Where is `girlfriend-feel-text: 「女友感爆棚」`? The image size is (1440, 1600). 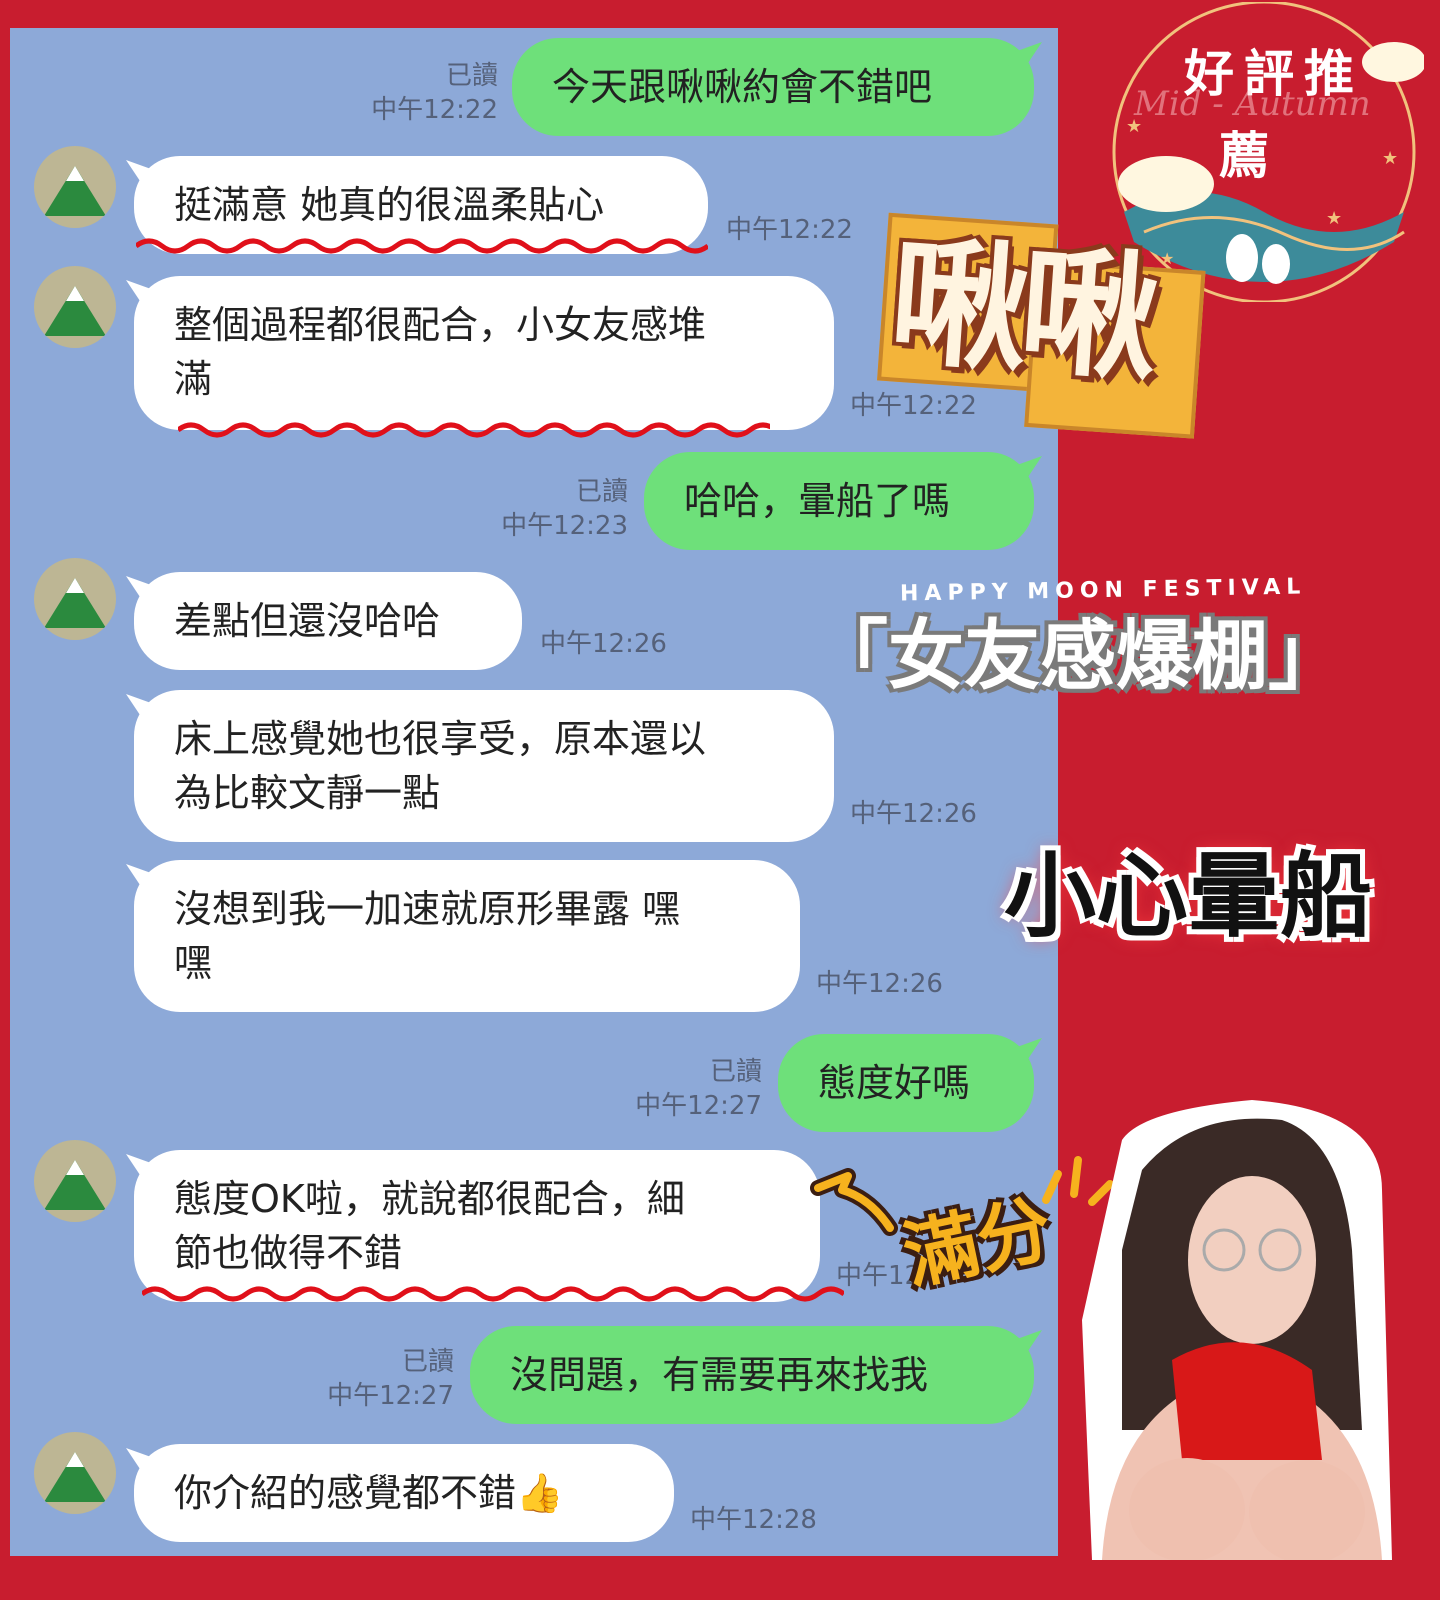
girlfriend-feel-text: 「女友感爆棚」 is located at coordinates (1078, 655).